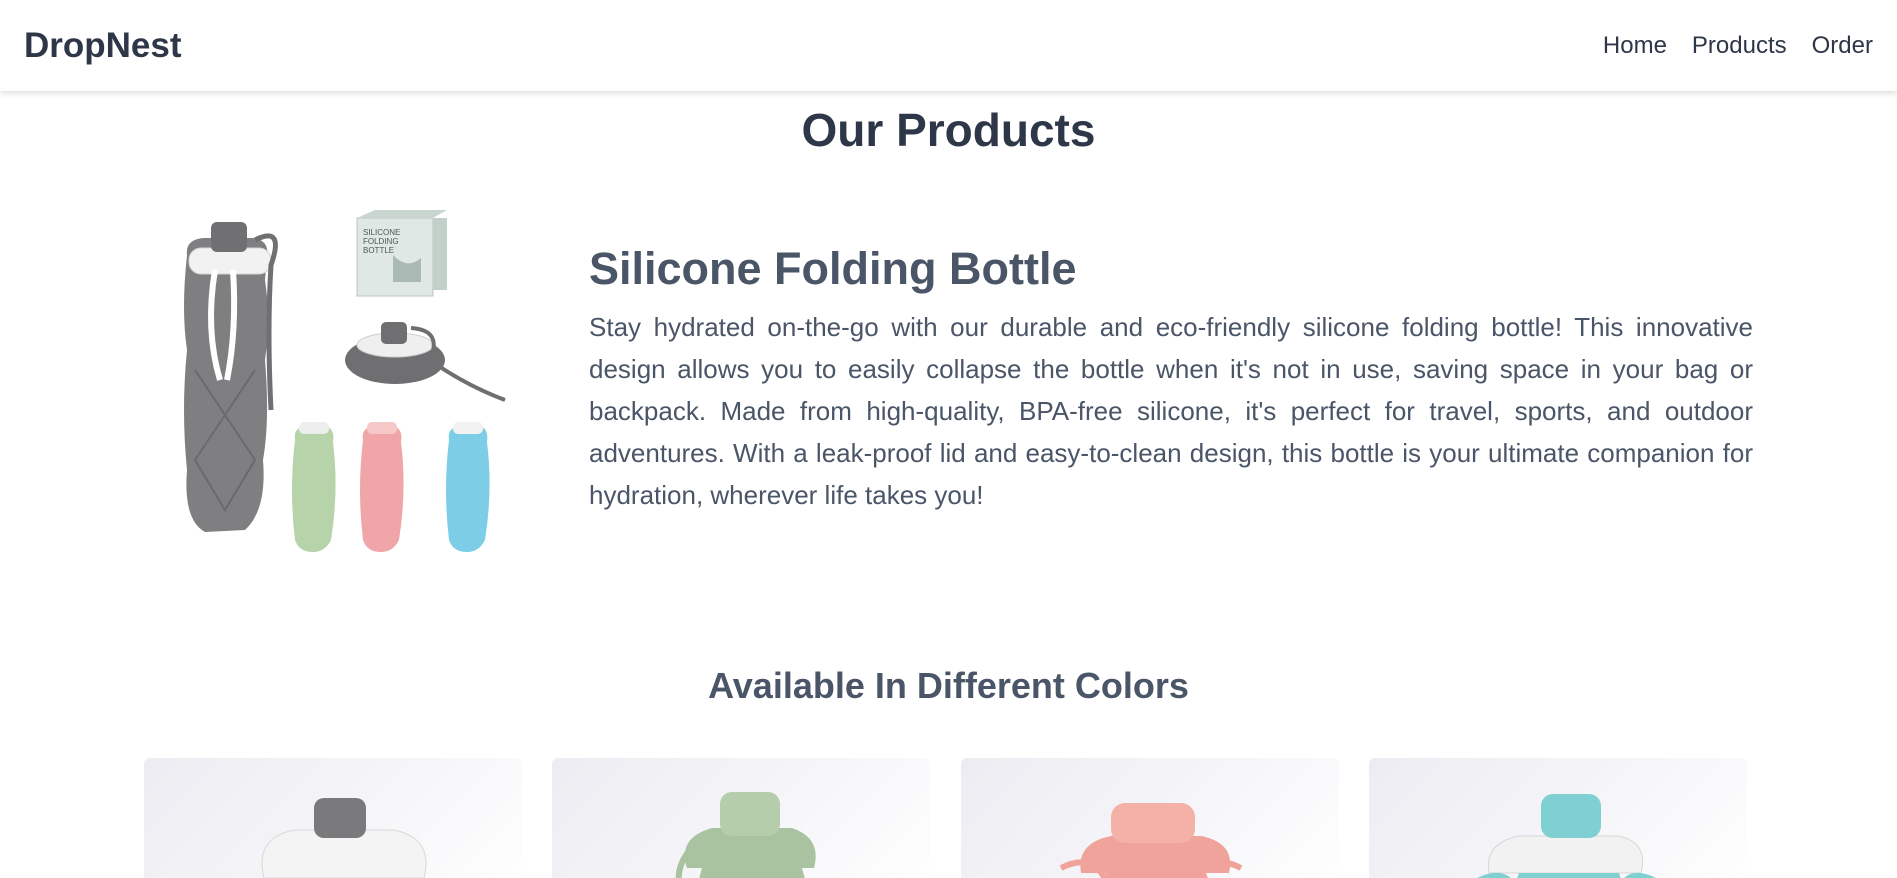 The image size is (1897, 878). I want to click on colors-section-title: Available In Different Colors, so click(948, 685).